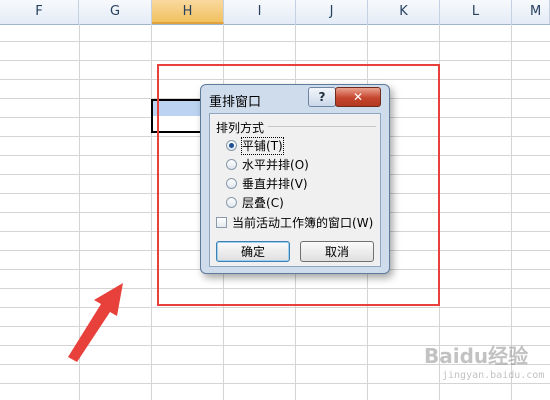 This screenshot has height=400, width=550. I want to click on watermark-subtext: jingyan.baidu.com, so click(493, 375).